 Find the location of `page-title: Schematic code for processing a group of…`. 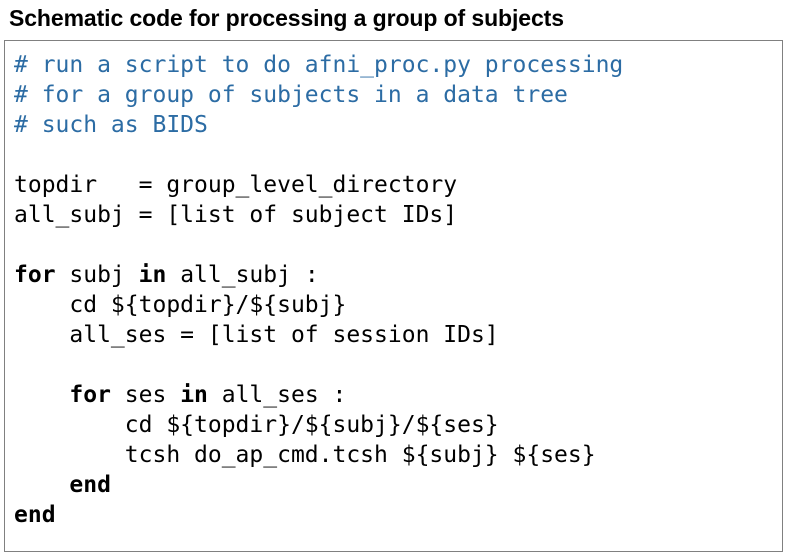

page-title: Schematic code for processing a group of… is located at coordinates (286, 18).